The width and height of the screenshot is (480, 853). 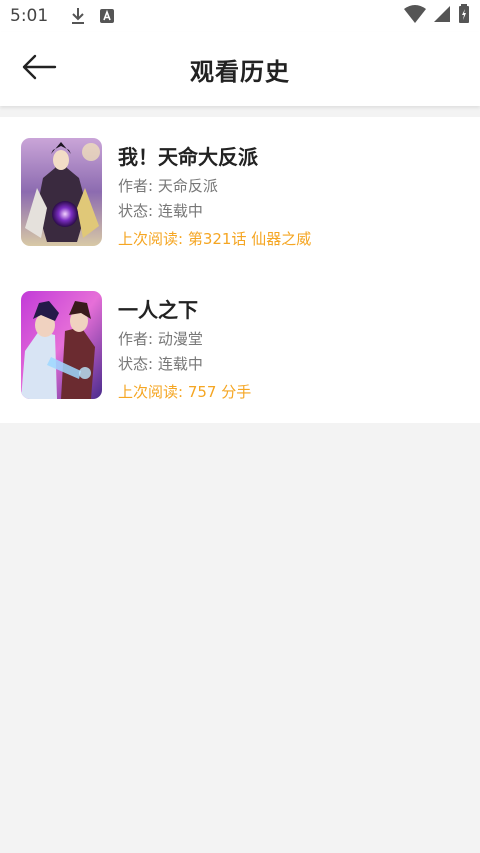 What do you see at coordinates (442, 16) in the screenshot?
I see `signal-icon` at bounding box center [442, 16].